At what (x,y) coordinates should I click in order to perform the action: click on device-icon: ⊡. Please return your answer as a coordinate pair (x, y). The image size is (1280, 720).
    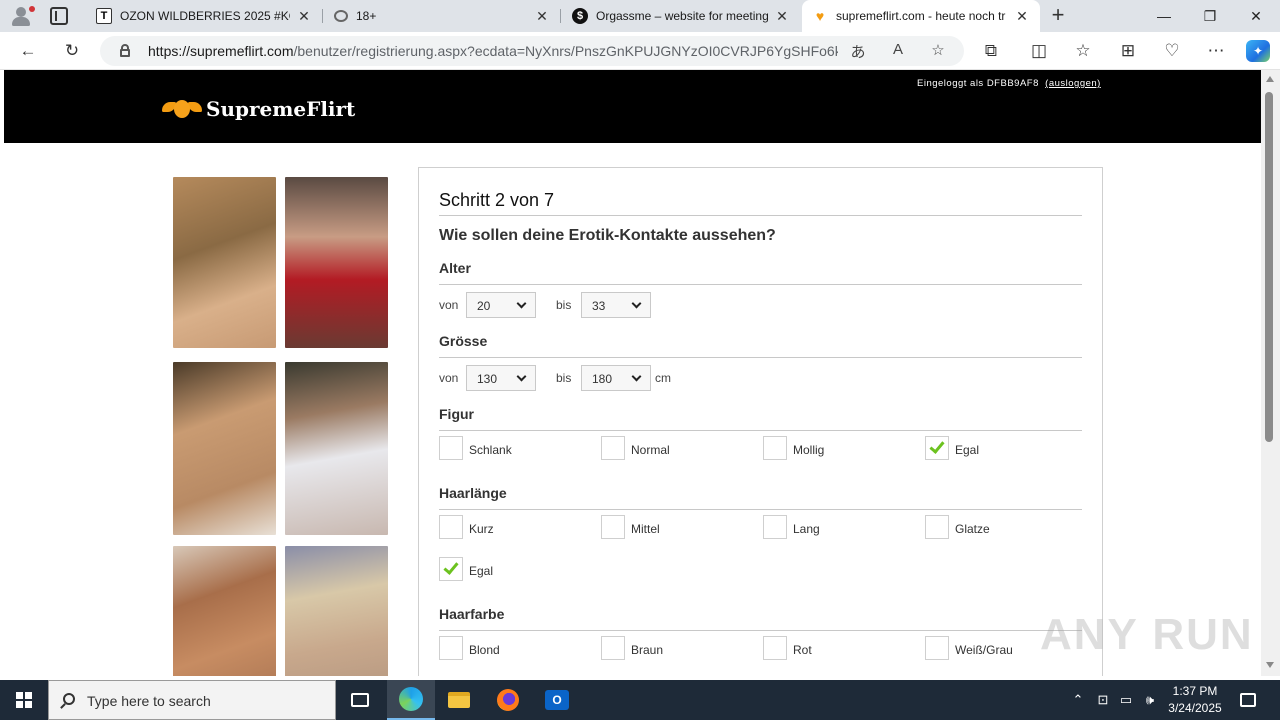
    Looking at the image, I should click on (1103, 700).